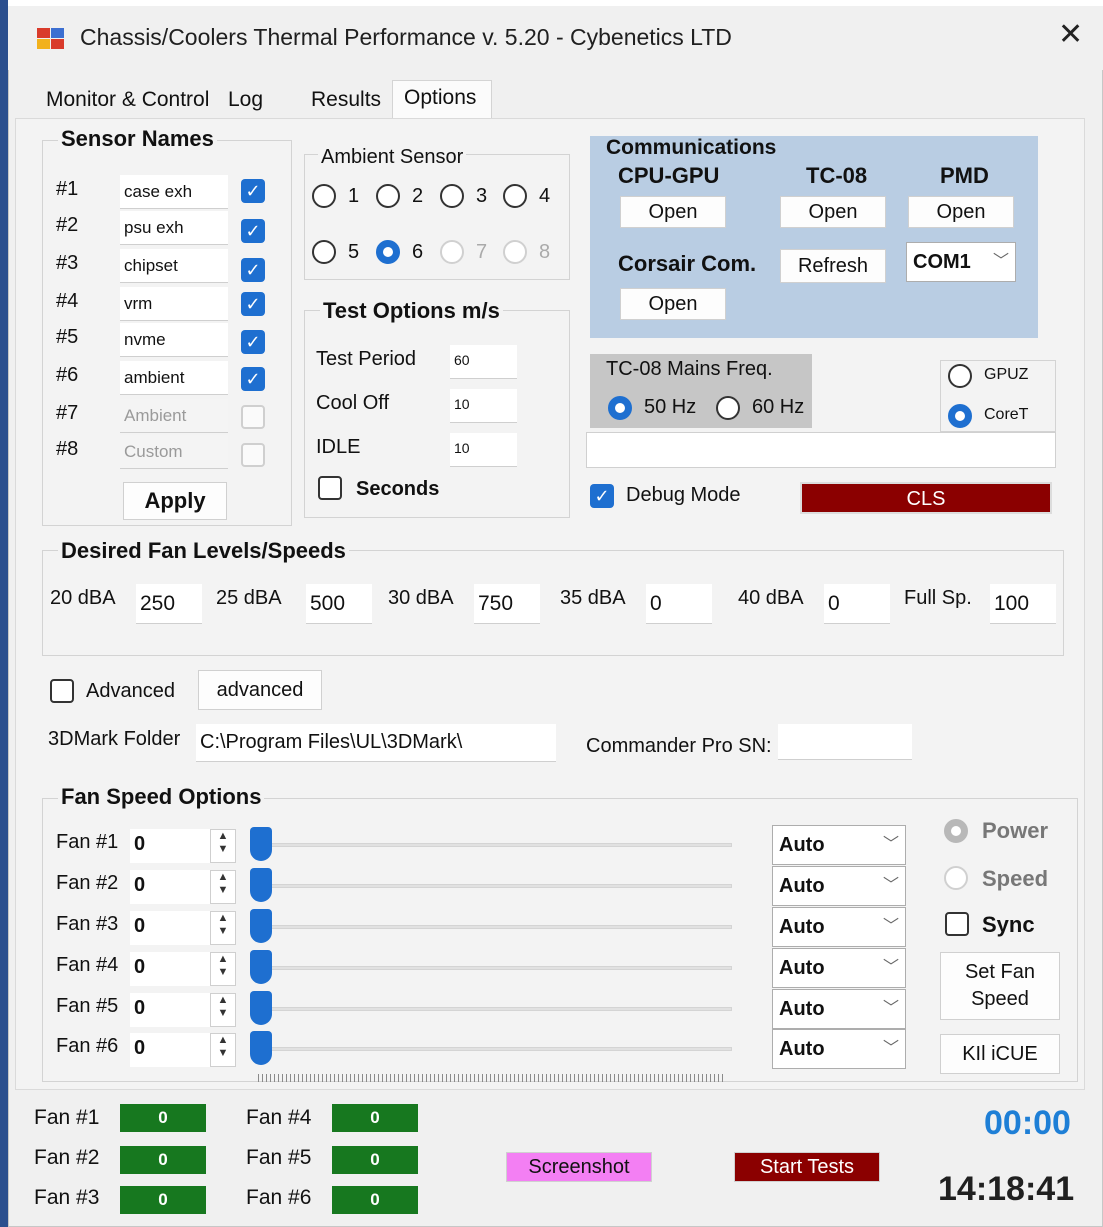 The width and height of the screenshot is (1103, 1227). Describe the element at coordinates (253, 304) in the screenshot. I see `sensor-enable-checkbox-4: ✓` at that location.